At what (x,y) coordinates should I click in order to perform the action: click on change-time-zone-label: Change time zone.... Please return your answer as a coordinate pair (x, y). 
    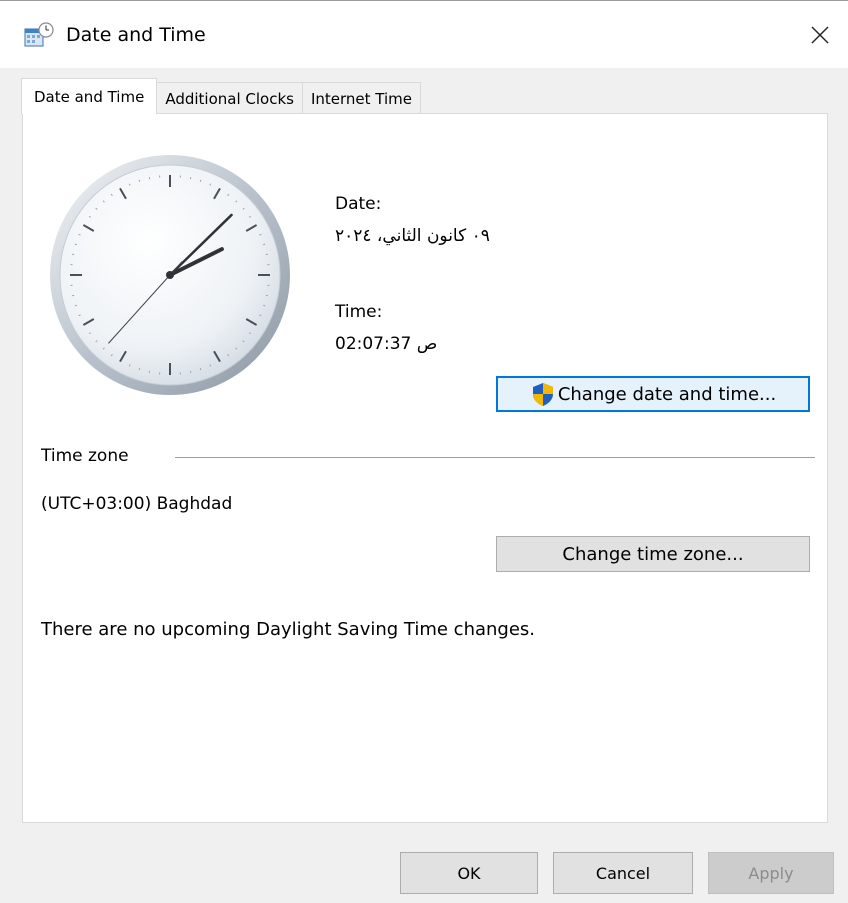
    Looking at the image, I should click on (653, 554).